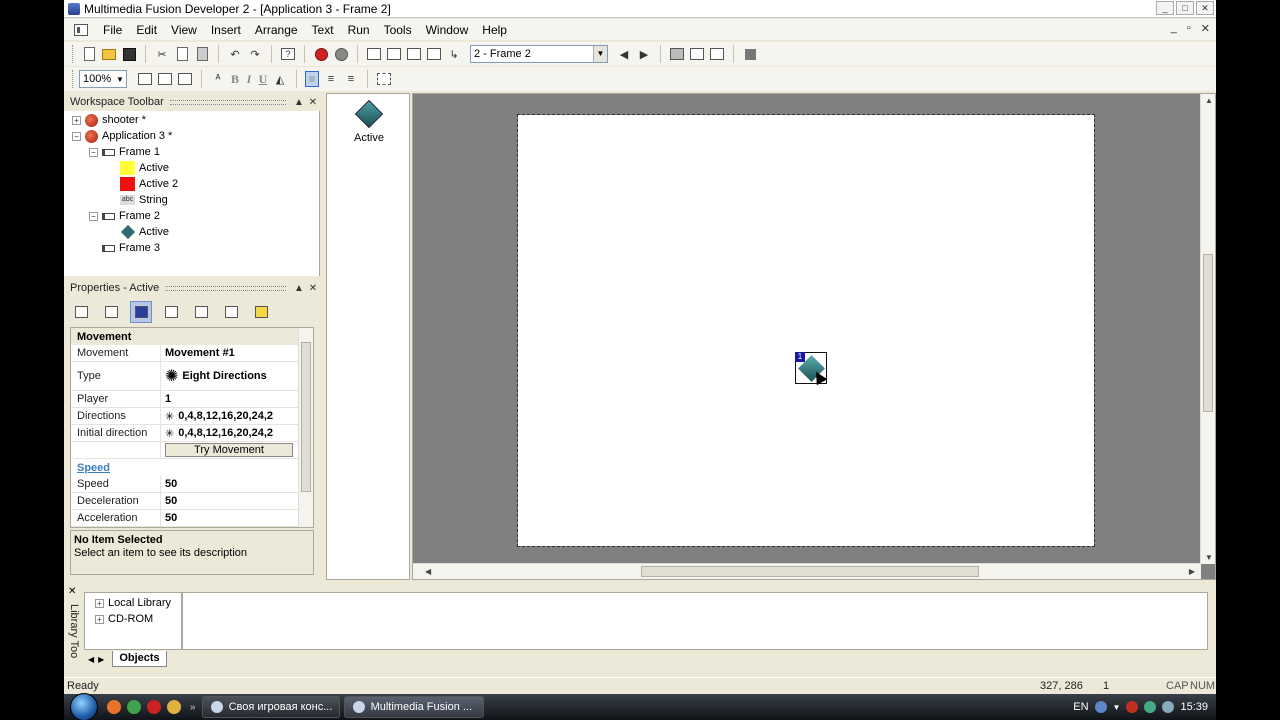 This screenshot has height=720, width=1280. What do you see at coordinates (109, 120) in the screenshot?
I see `tree-item-shooter: + shooter *` at bounding box center [109, 120].